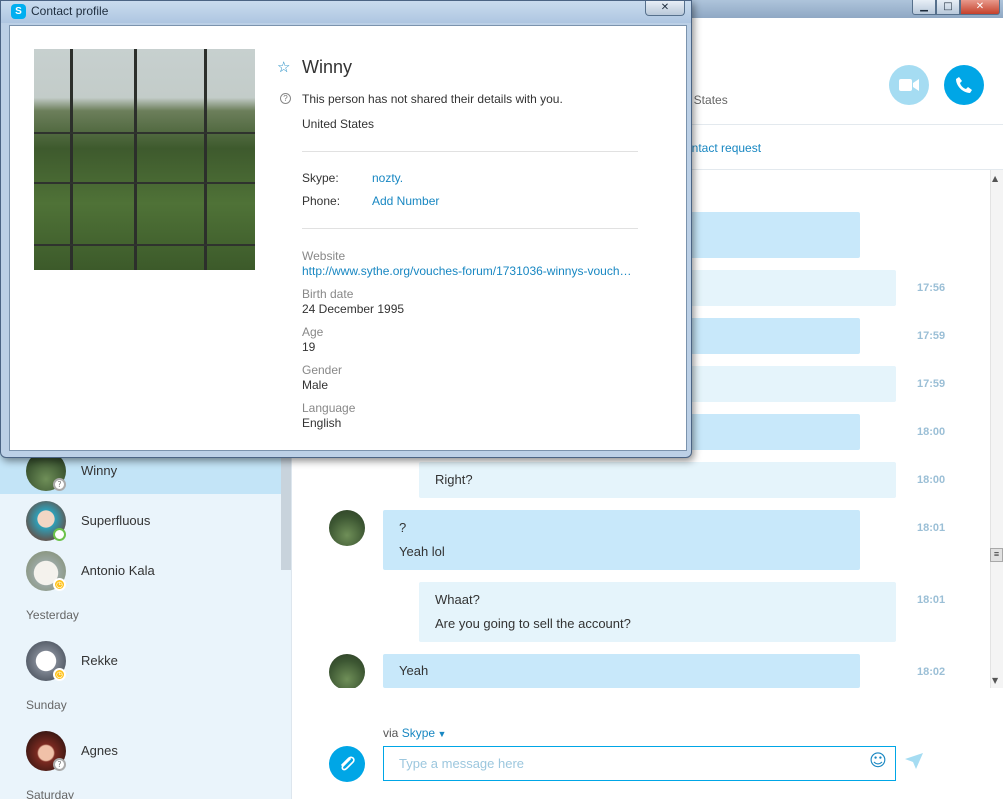  I want to click on contact-item-superfluous: Superfluous, so click(140, 521).